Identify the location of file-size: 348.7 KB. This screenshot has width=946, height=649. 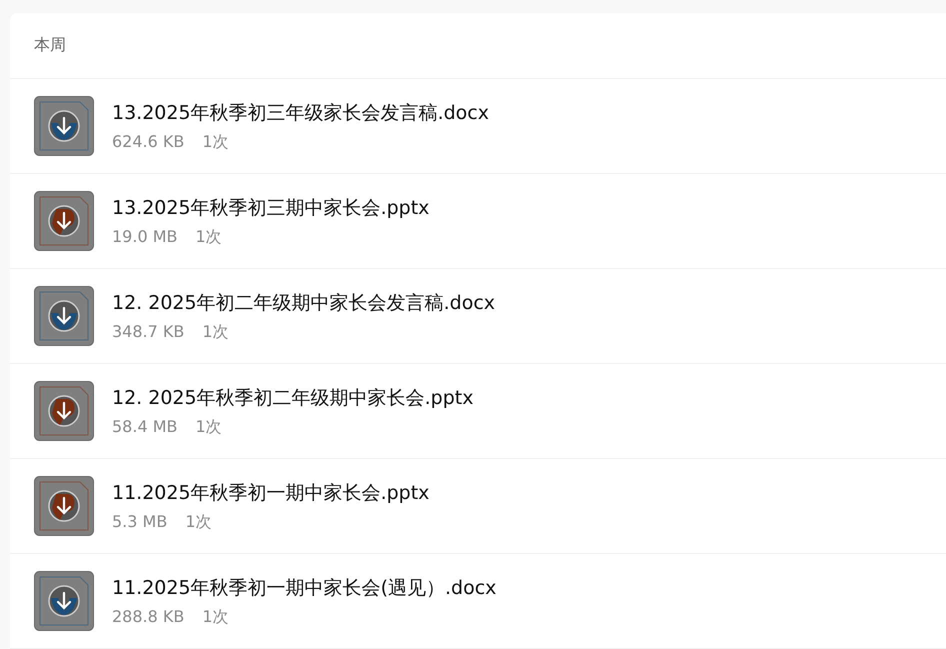
(148, 332).